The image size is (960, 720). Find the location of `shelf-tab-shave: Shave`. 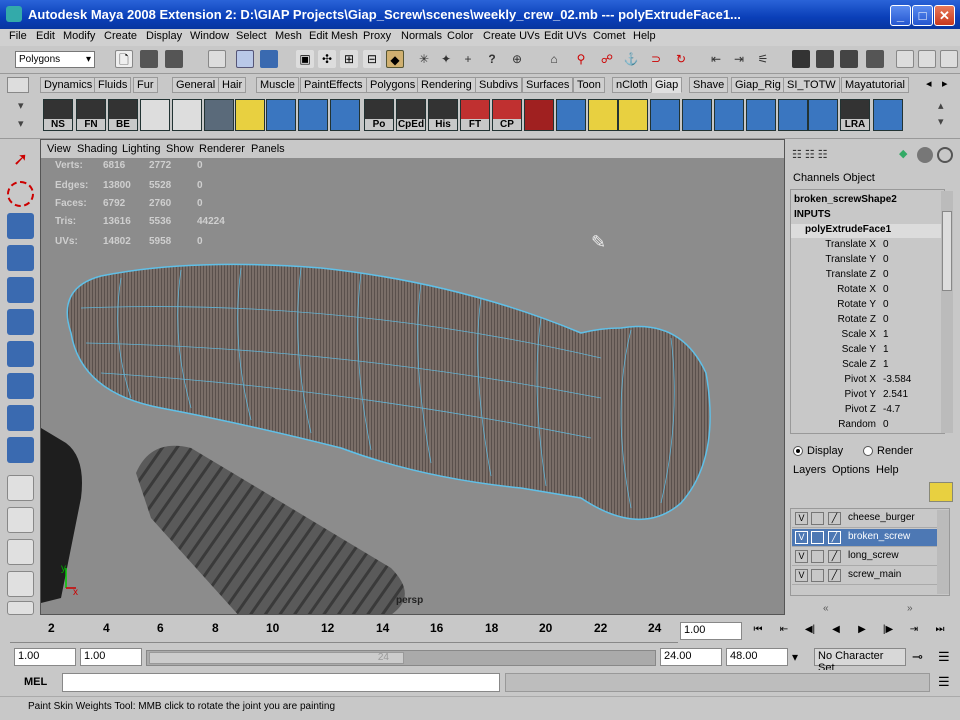

shelf-tab-shave: Shave is located at coordinates (709, 85).